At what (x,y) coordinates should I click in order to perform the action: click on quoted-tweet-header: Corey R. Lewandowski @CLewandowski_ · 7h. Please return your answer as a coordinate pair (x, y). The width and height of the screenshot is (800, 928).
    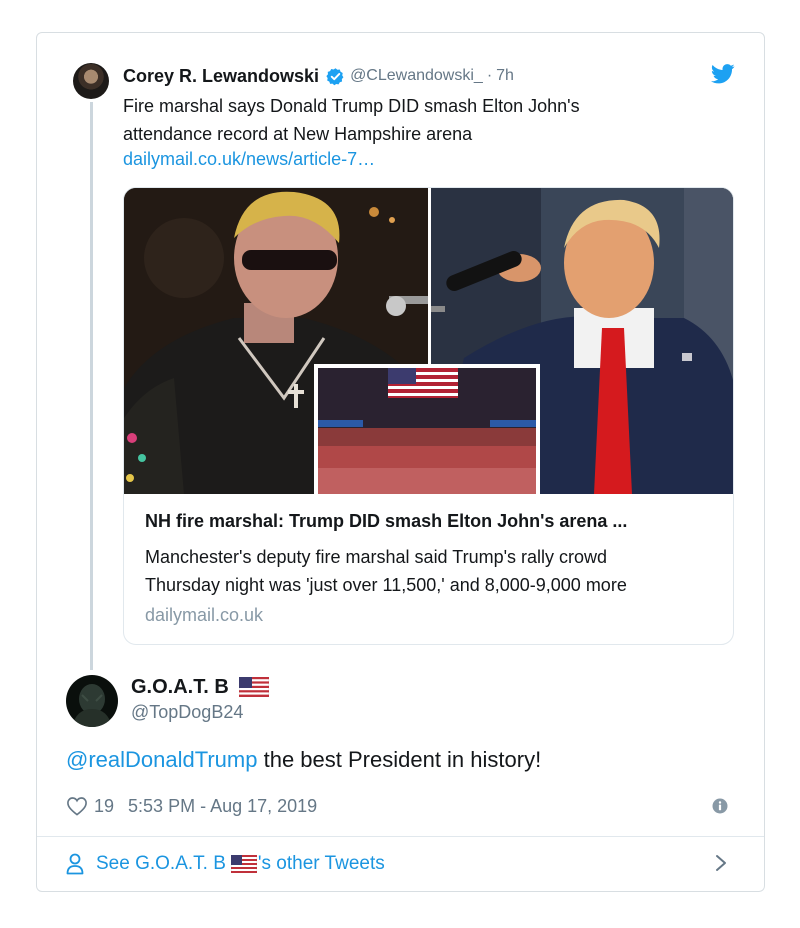
    Looking at the image, I should click on (318, 76).